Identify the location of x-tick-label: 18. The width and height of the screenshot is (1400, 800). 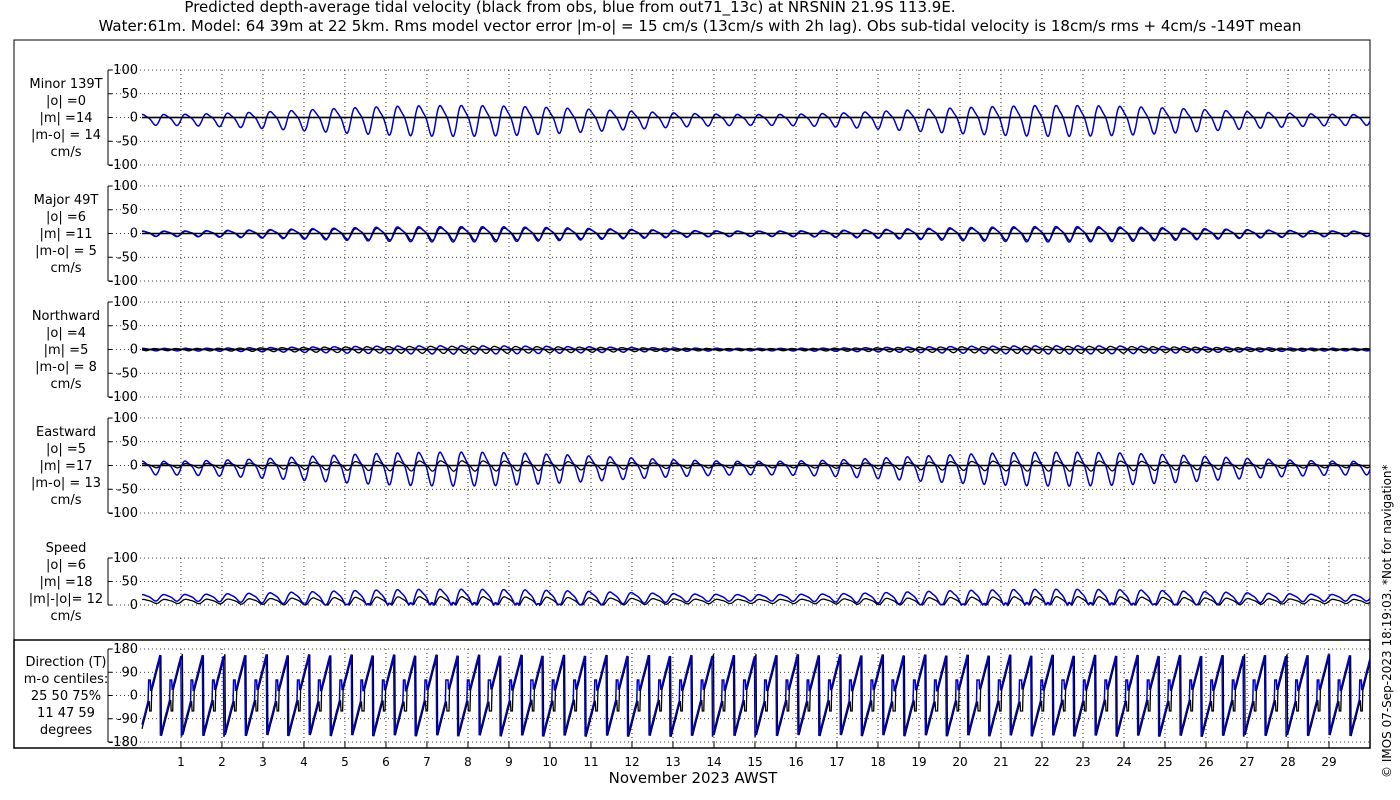
(877, 762).